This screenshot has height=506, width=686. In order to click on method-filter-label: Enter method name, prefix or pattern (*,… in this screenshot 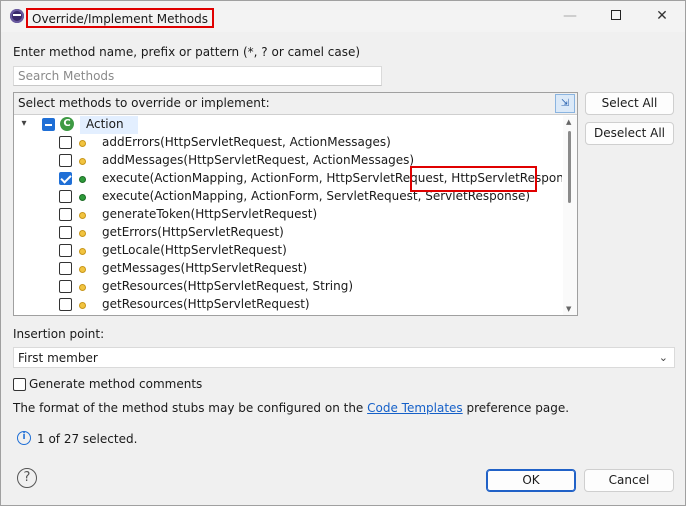, I will do `click(187, 52)`.